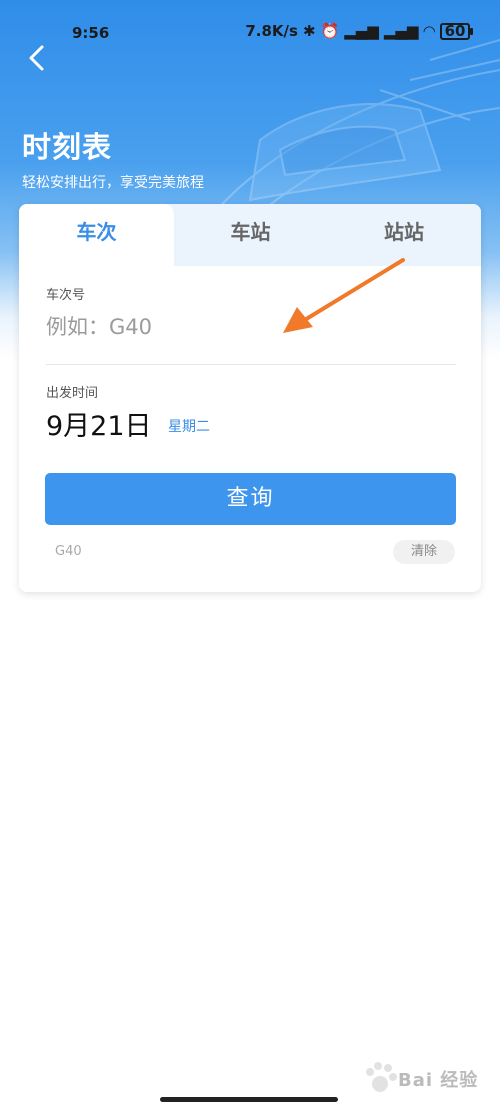  I want to click on back-button, so click(38, 58).